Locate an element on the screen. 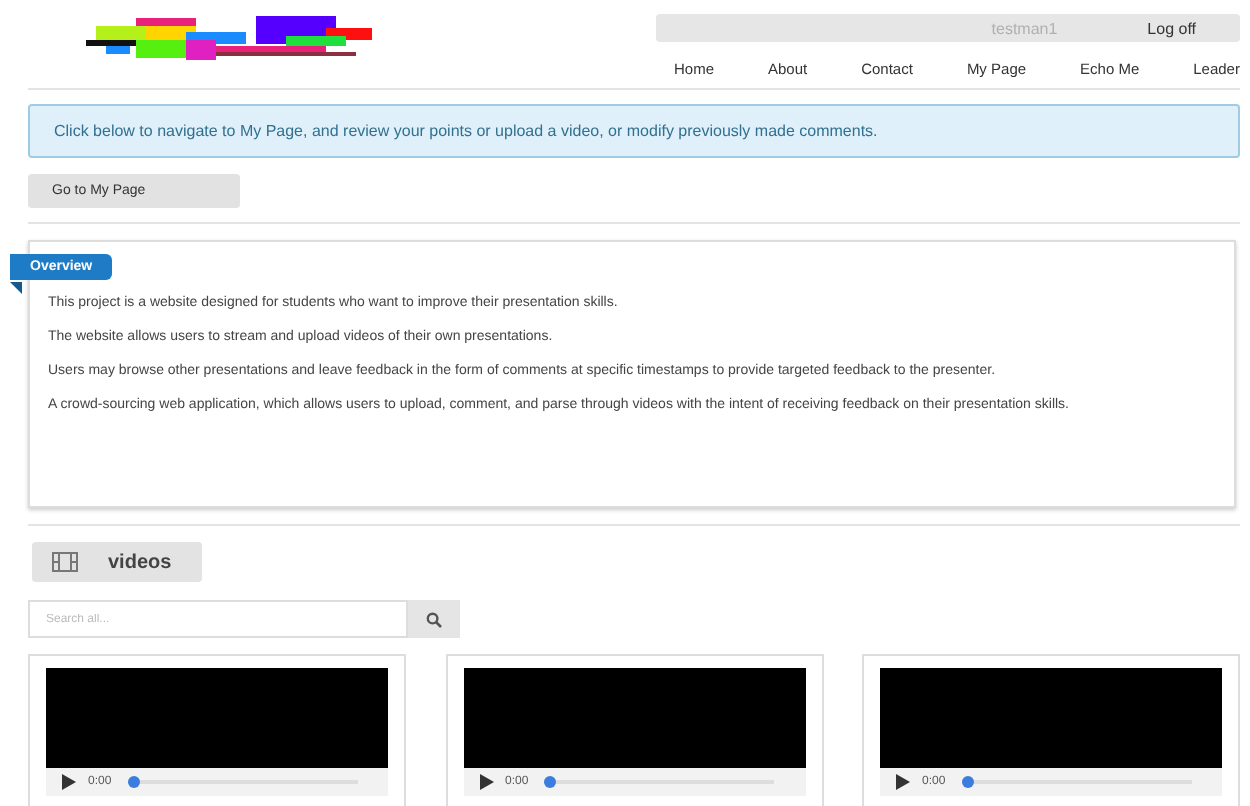 Image resolution: width=1250 pixels, height=806 pixels. search-button is located at coordinates (434, 619).